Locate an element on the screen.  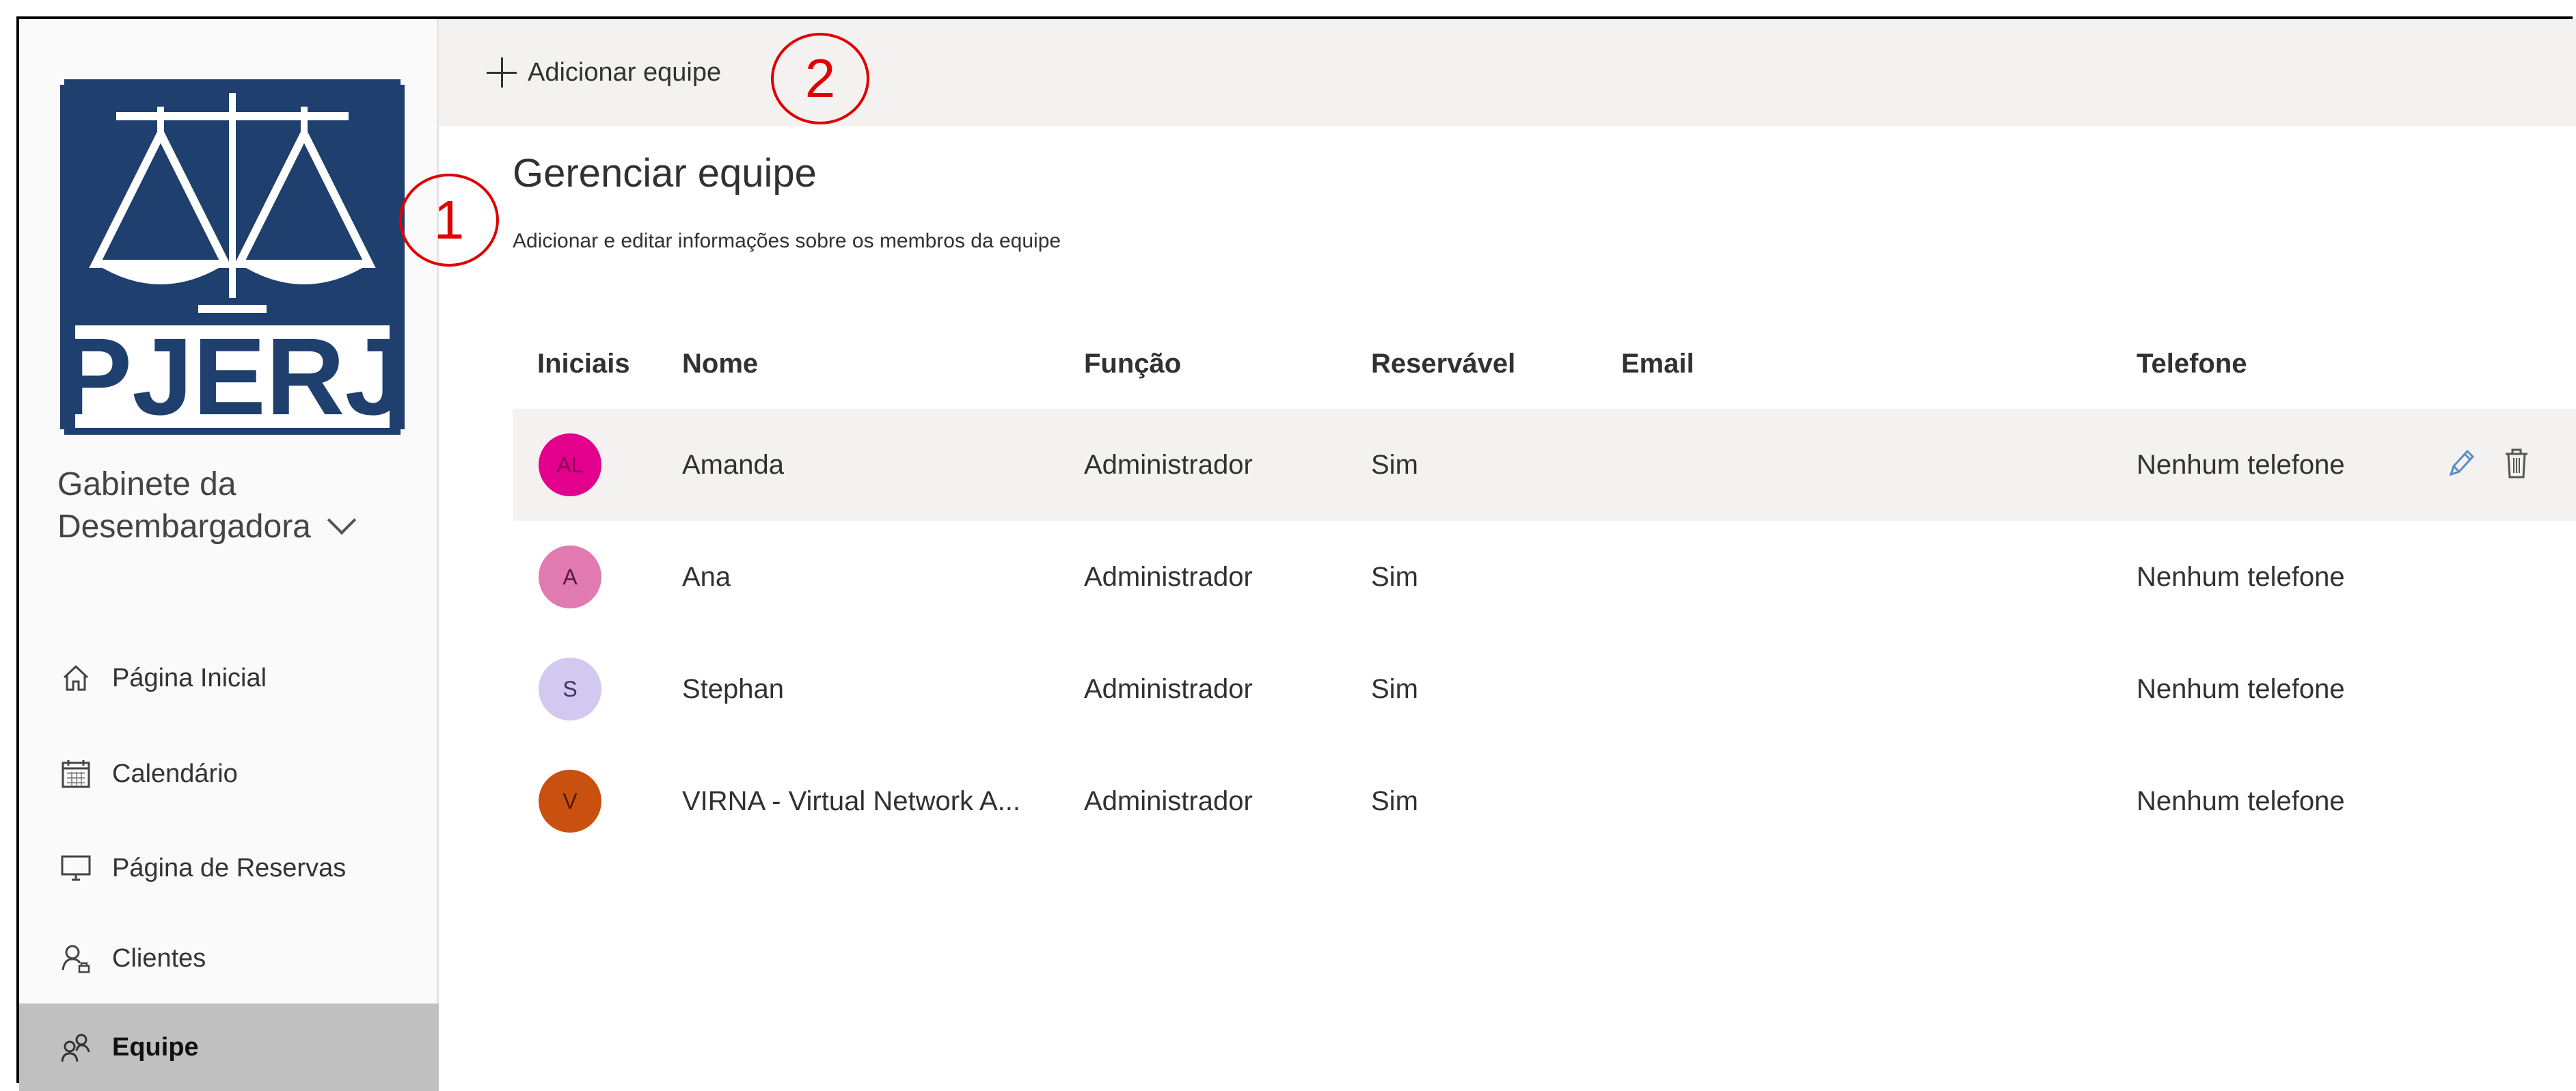
page-title: Gerenciar equipe is located at coordinates (665, 174).